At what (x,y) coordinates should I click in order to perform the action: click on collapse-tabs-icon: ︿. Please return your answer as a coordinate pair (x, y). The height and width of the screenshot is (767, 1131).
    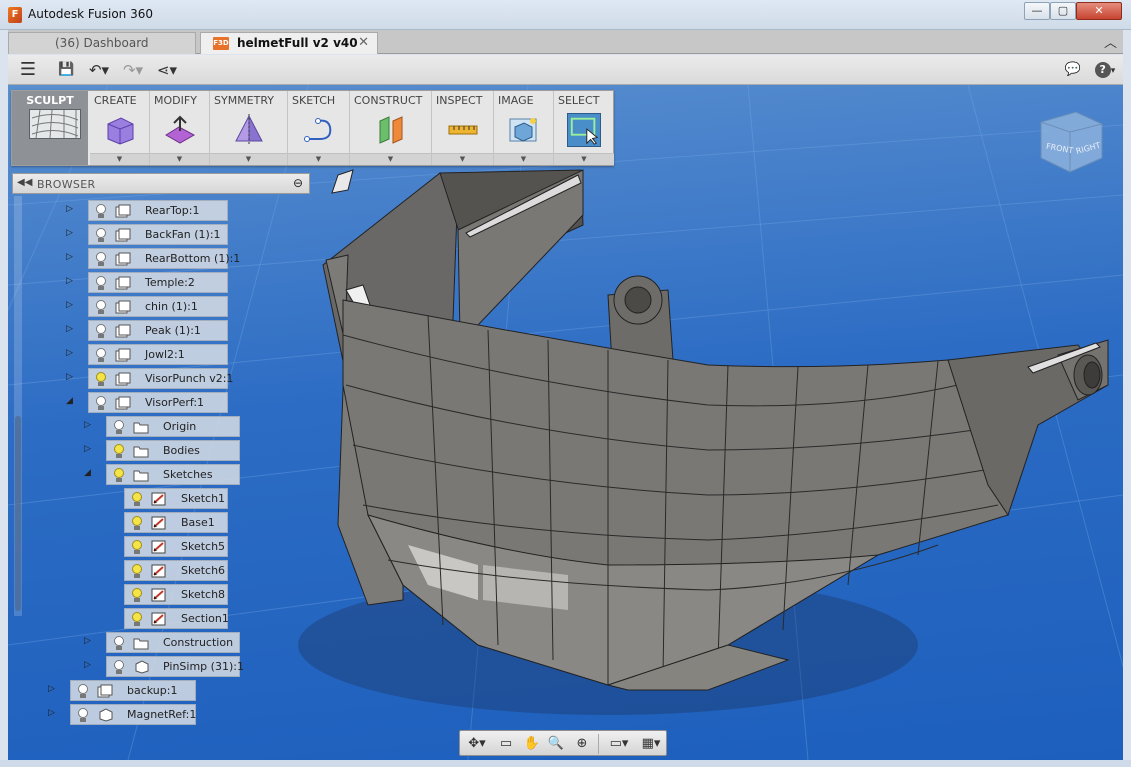
    Looking at the image, I should click on (1110, 41).